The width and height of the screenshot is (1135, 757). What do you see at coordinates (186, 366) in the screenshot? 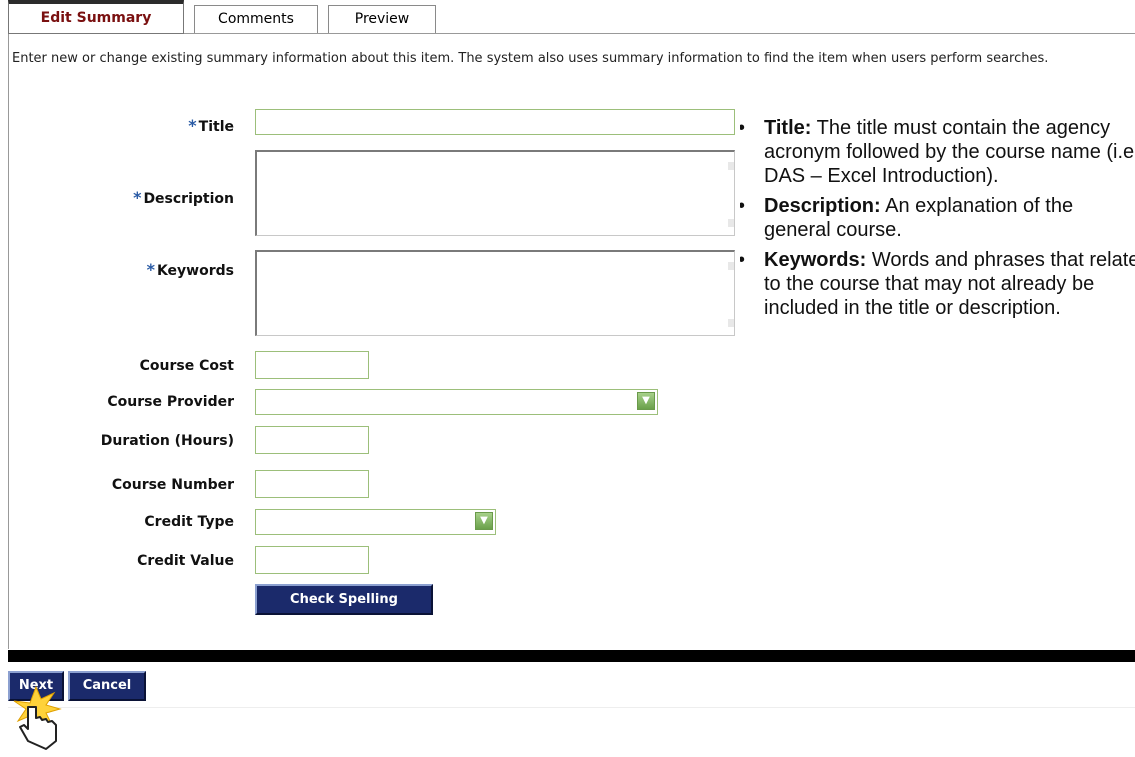
I see `course-cost-label: Course Cost` at bounding box center [186, 366].